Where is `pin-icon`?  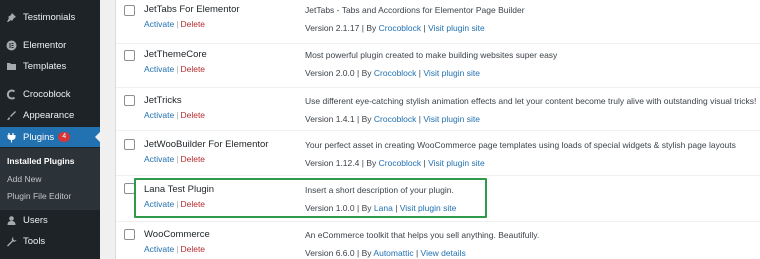 pin-icon is located at coordinates (11, 17).